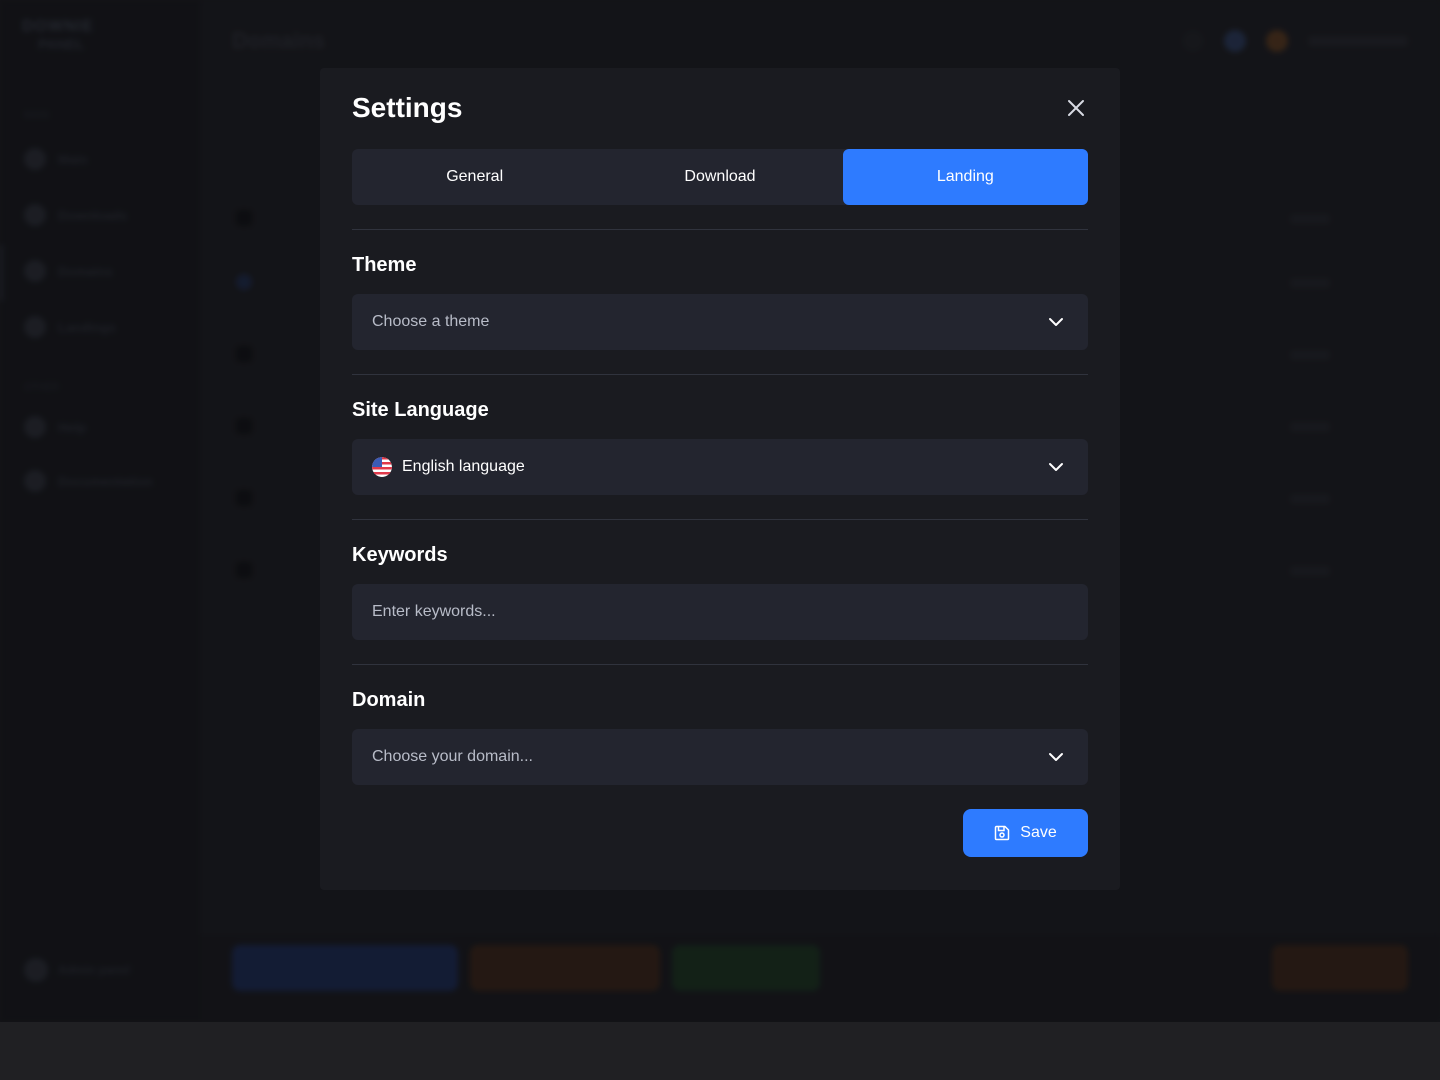  I want to click on tab-landing: Landing, so click(965, 177).